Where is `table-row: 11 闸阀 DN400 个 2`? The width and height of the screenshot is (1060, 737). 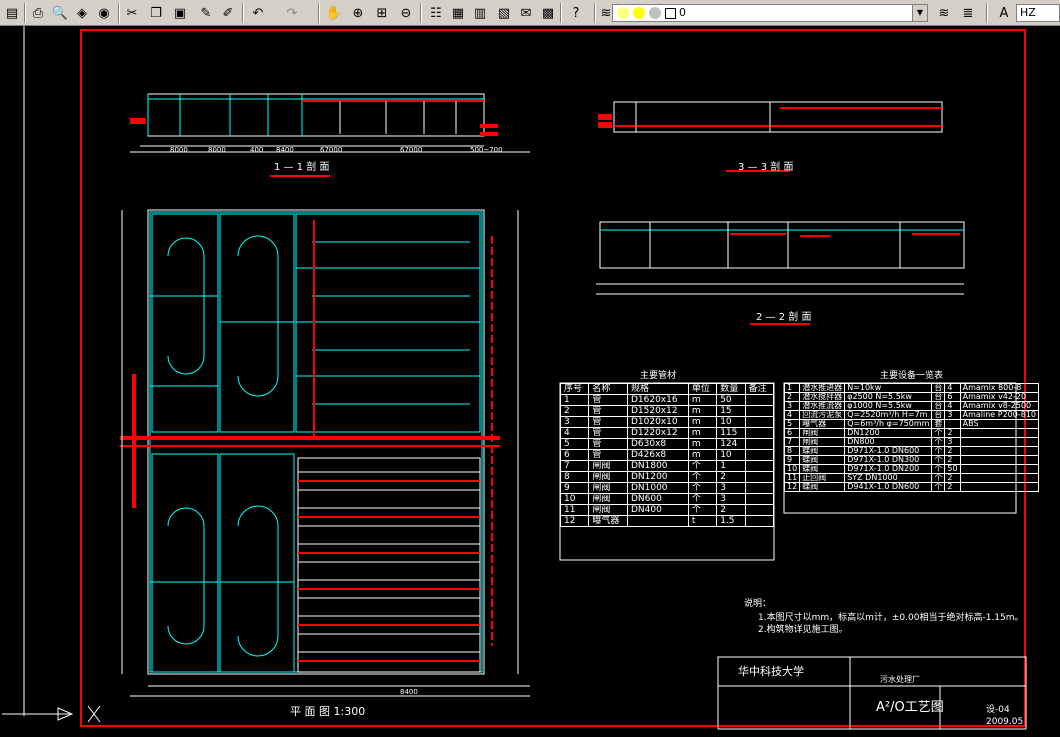
table-row: 11 闸阀 DN400 个 2 is located at coordinates (667, 510).